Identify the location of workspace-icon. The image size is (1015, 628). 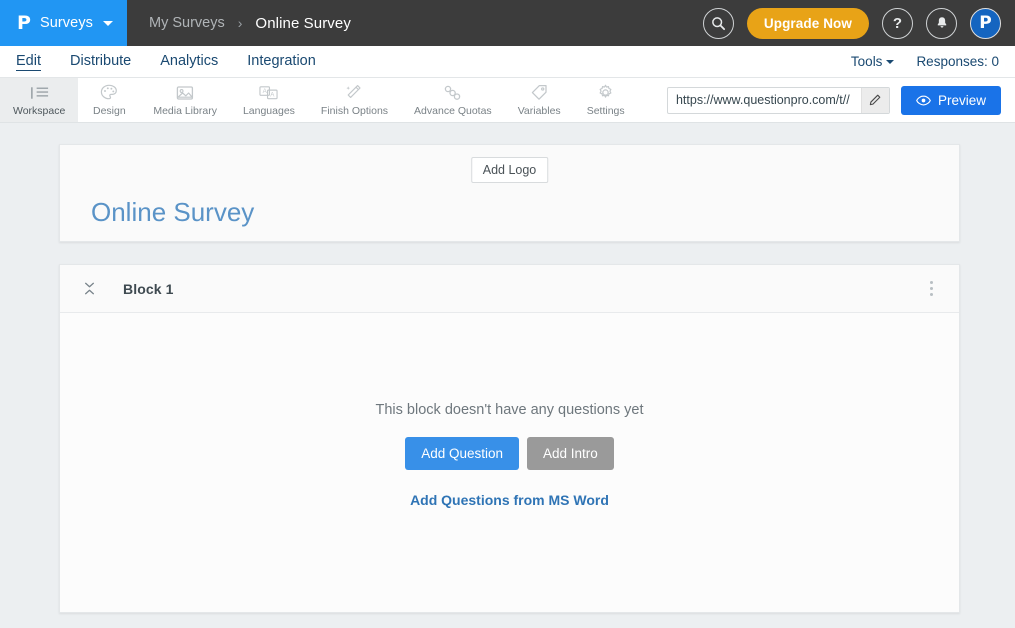
(39, 93).